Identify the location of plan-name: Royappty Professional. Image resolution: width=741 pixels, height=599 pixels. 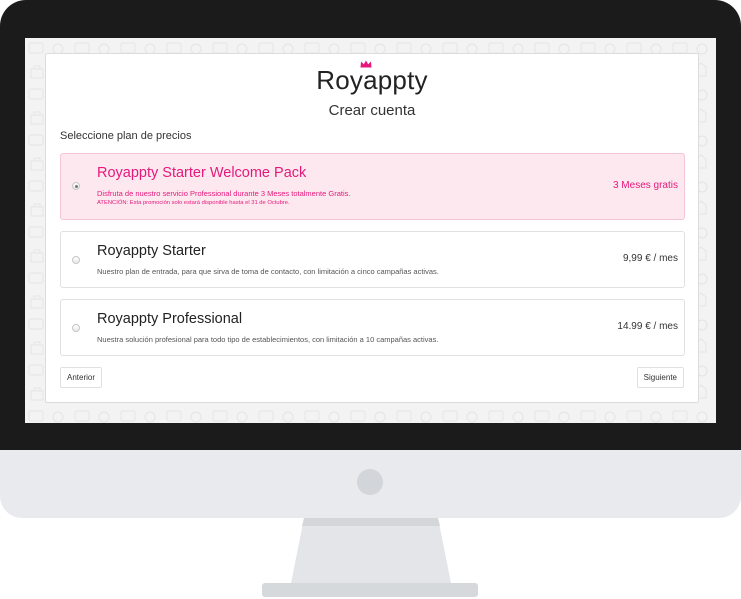
(170, 319).